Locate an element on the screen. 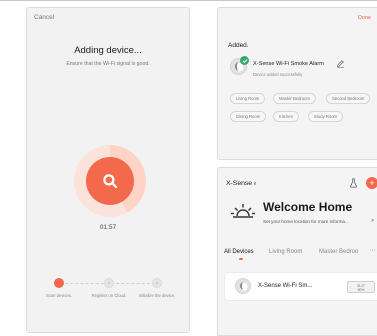 The image size is (377, 336). active-tab-indicator is located at coordinates (241, 259).